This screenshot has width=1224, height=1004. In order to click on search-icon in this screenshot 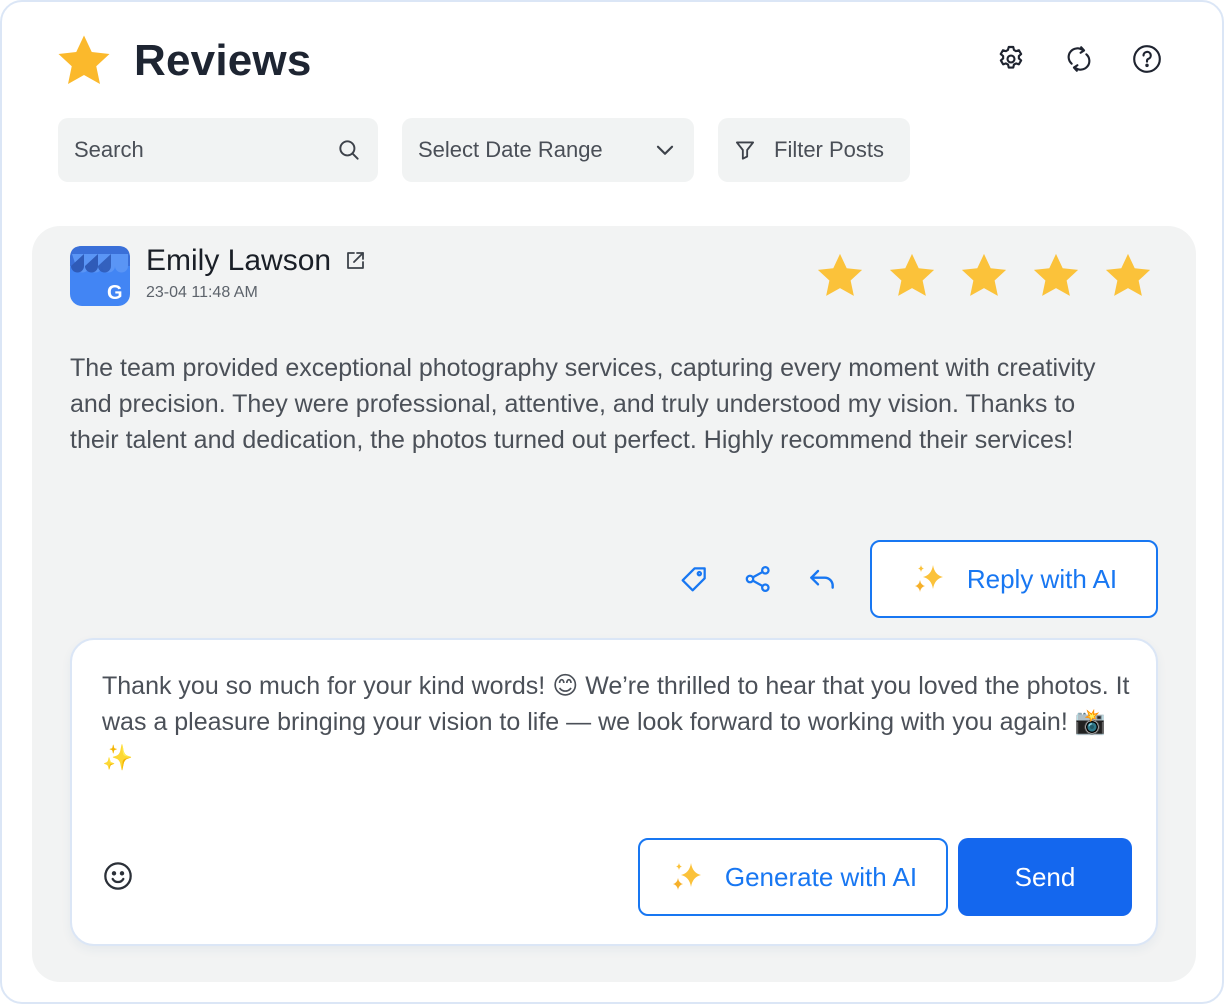, I will do `click(349, 150)`.